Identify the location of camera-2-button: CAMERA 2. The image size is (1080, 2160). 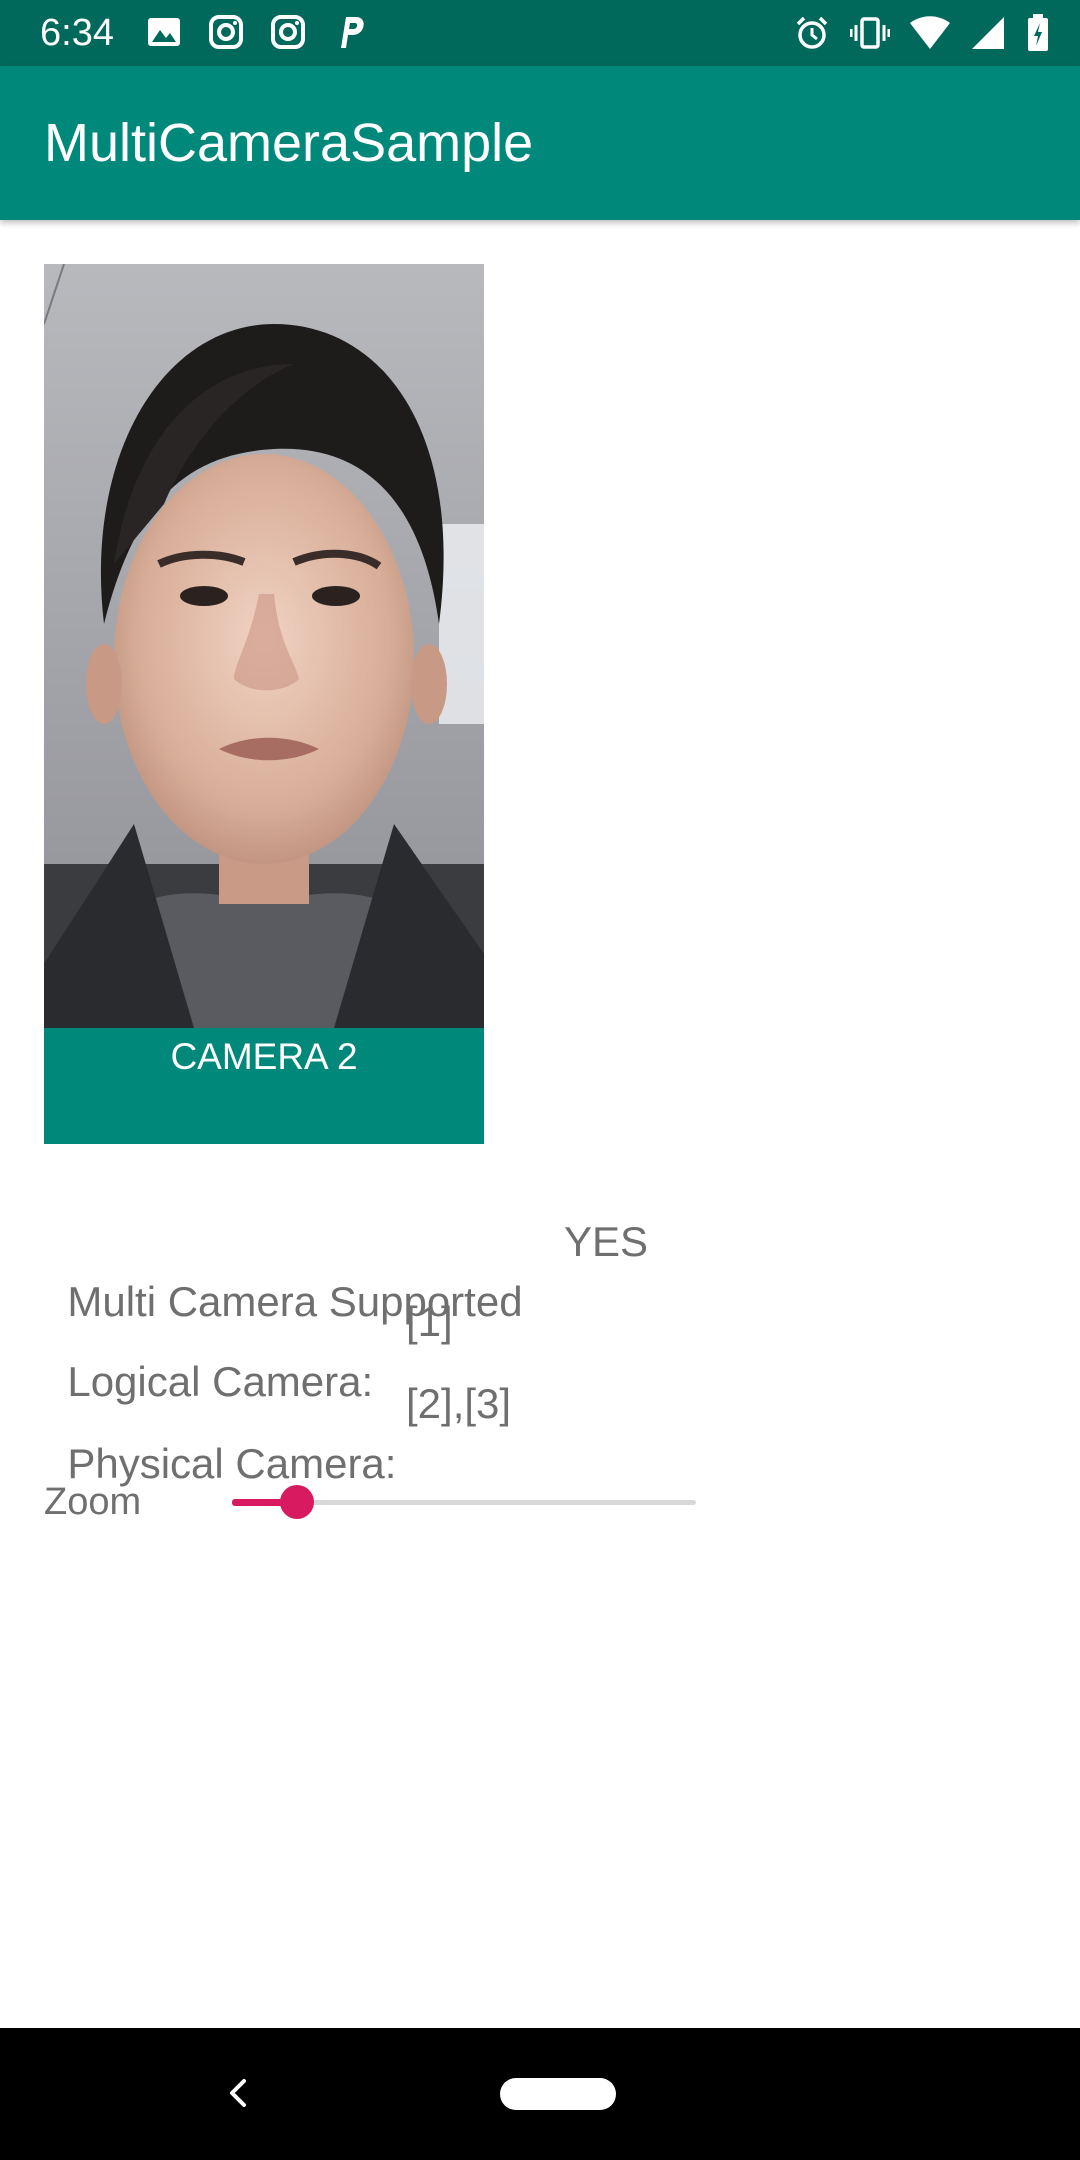
(264, 1086).